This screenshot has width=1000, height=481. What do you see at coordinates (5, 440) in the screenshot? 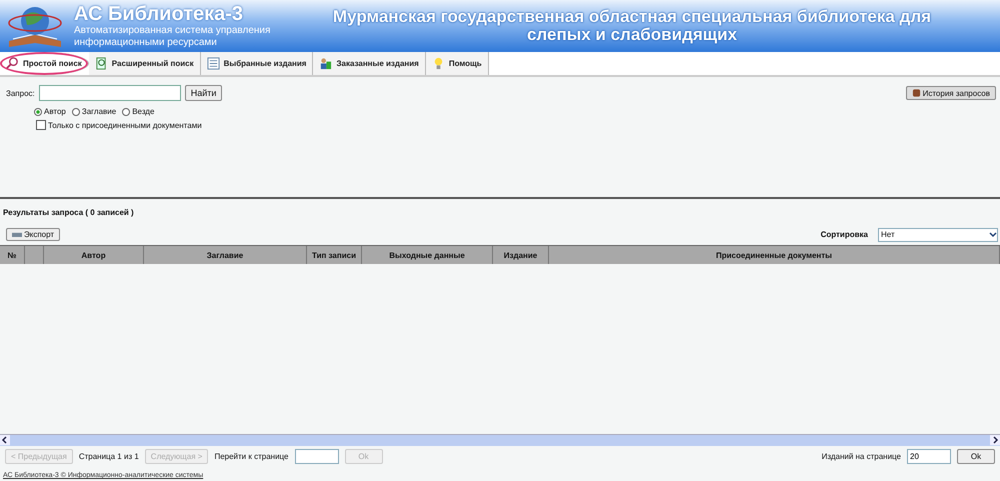
I see `scroll-left-icon` at bounding box center [5, 440].